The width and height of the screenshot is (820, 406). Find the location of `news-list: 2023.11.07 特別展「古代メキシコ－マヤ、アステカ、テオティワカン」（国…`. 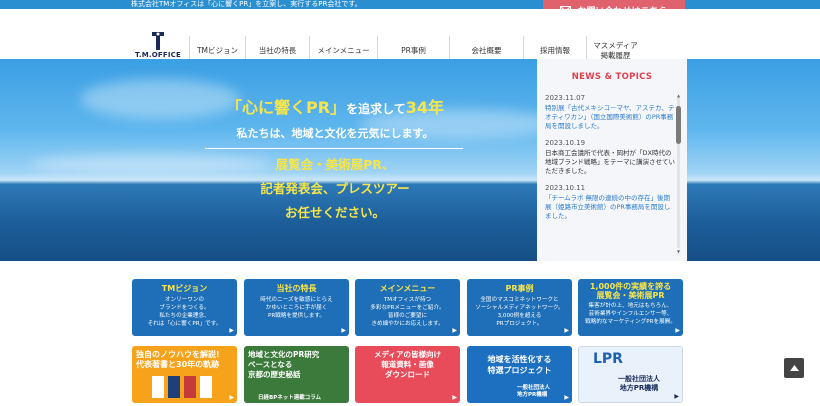

news-list: 2023.11.07 特別展「古代メキシコ－マヤ、アステカ、テオティワカン」（国… is located at coordinates (610, 161).